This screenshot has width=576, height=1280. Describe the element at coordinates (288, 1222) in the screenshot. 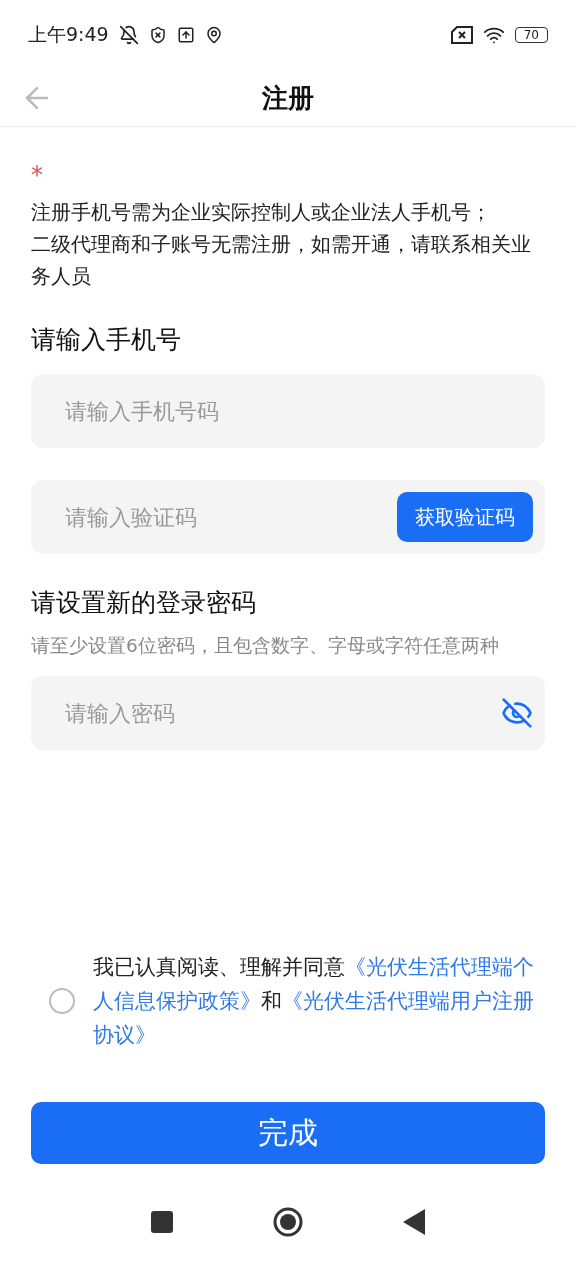

I see `home-button` at that location.